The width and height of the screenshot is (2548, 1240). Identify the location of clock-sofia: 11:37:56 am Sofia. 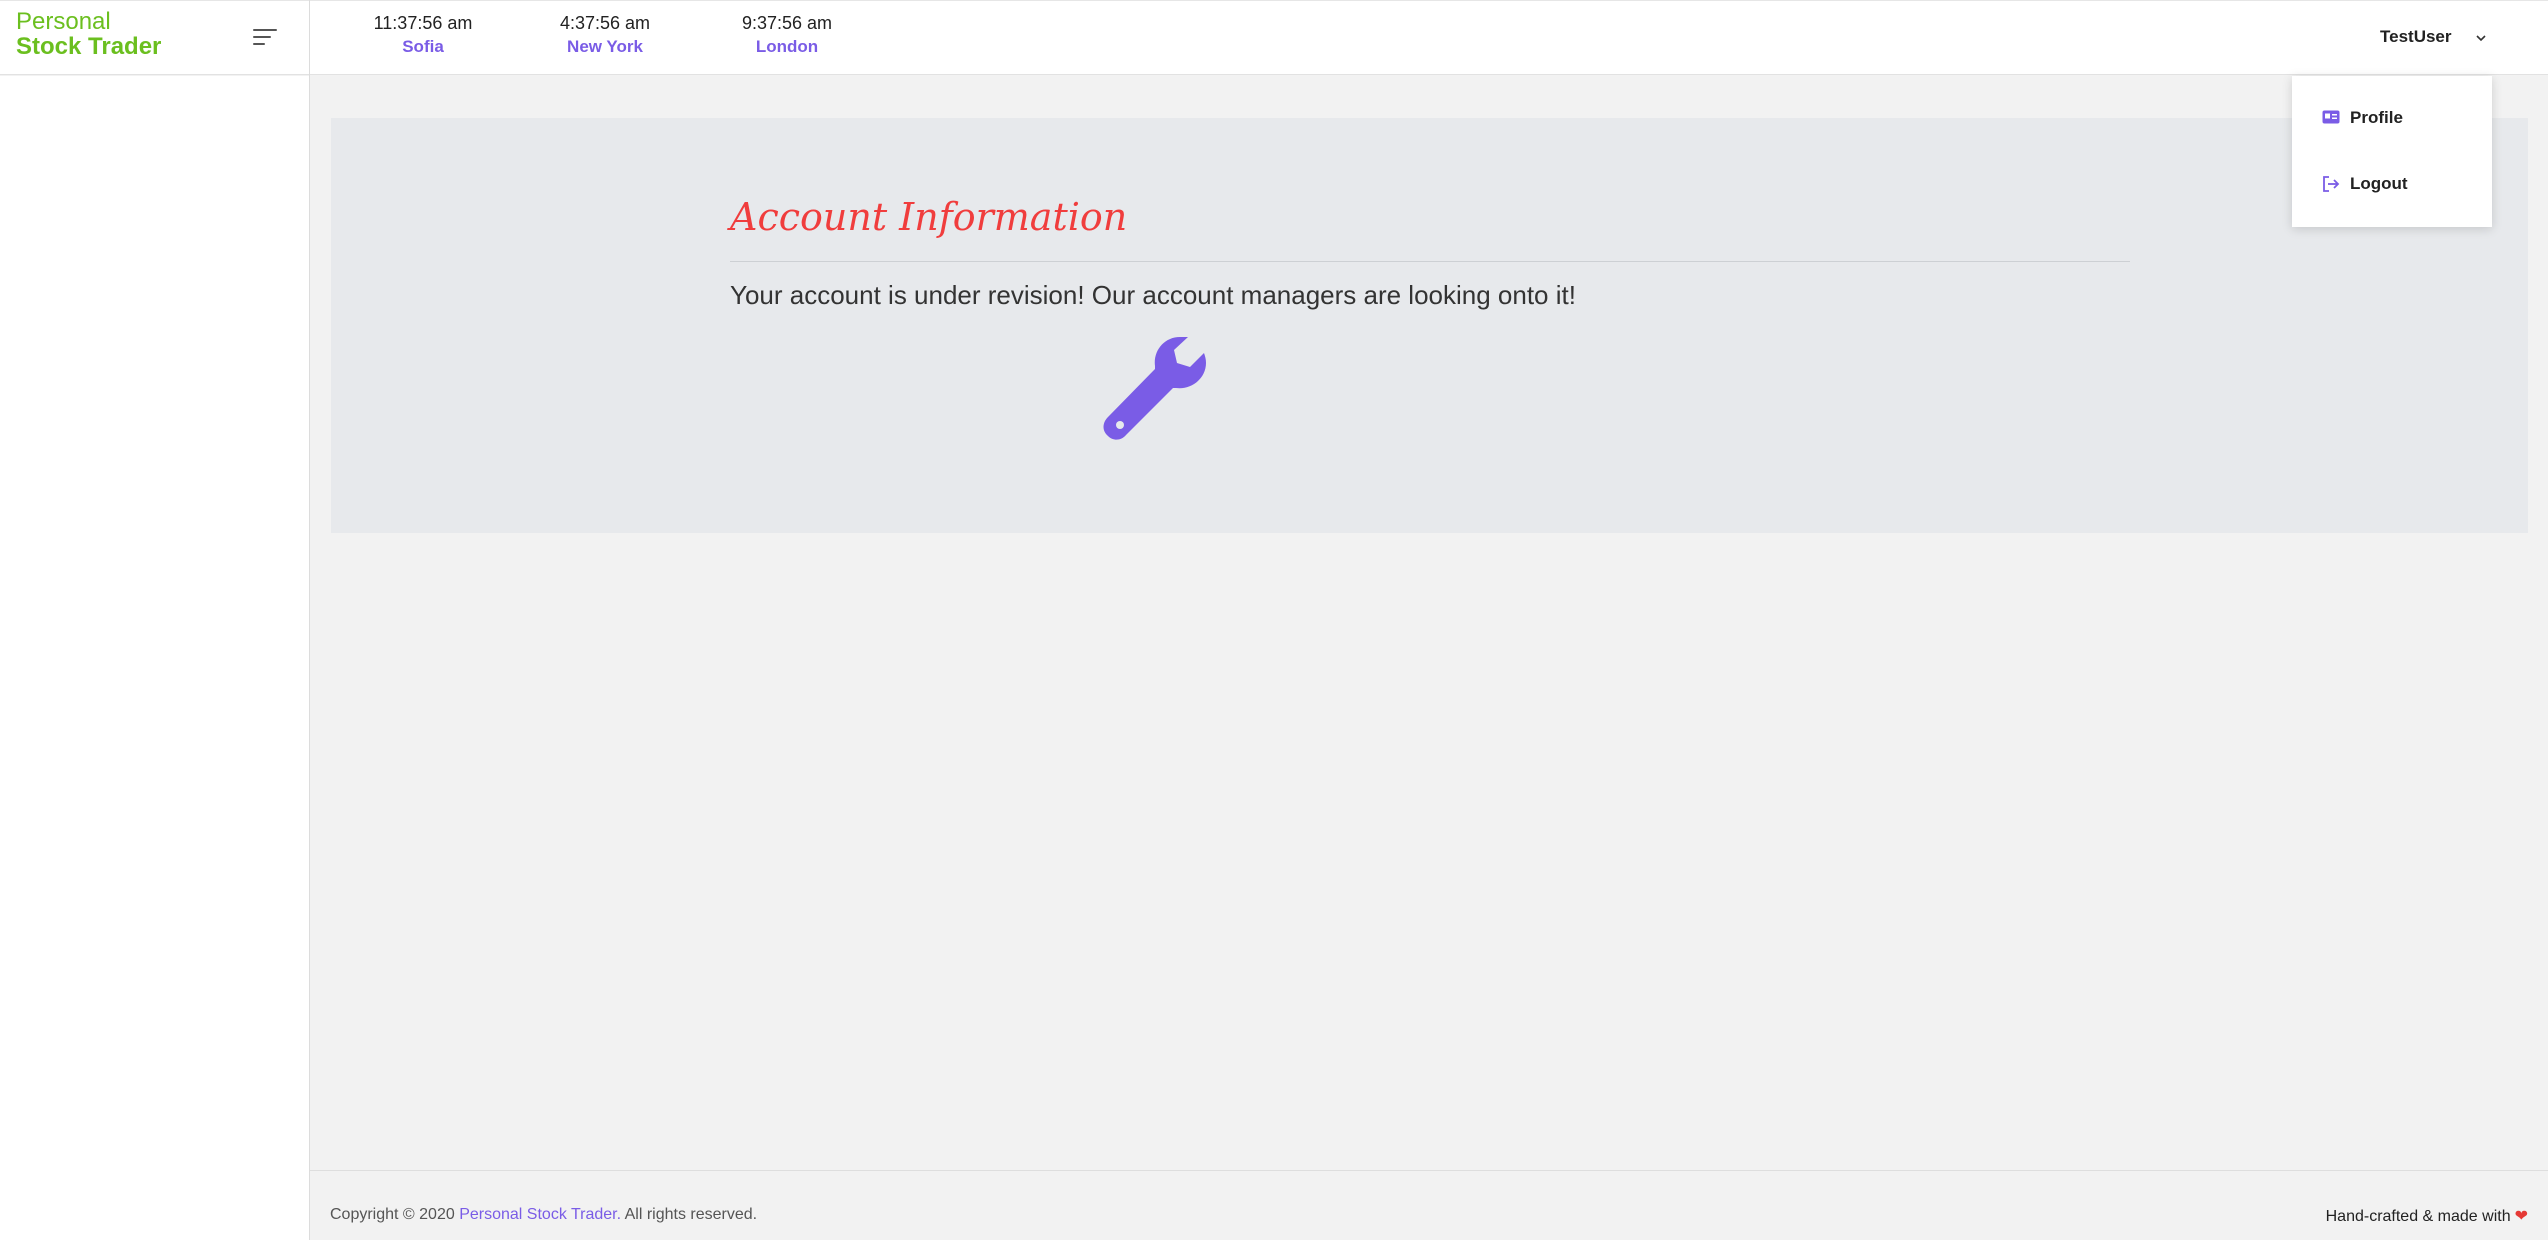
(423, 36).